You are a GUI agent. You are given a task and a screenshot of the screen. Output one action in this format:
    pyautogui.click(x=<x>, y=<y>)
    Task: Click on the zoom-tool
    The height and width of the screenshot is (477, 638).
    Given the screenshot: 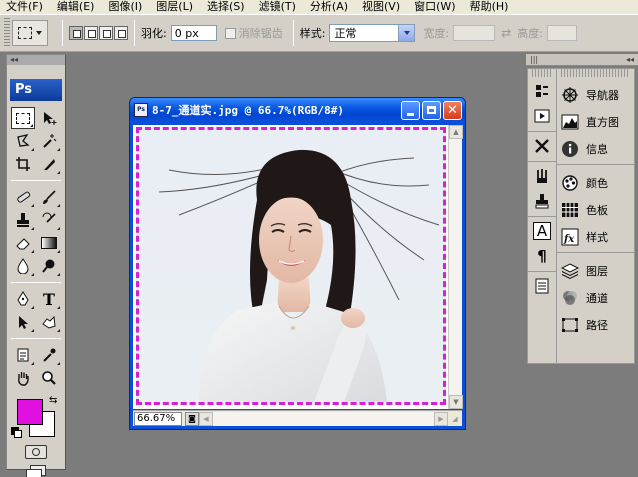 What is the action you would take?
    pyautogui.click(x=49, y=378)
    